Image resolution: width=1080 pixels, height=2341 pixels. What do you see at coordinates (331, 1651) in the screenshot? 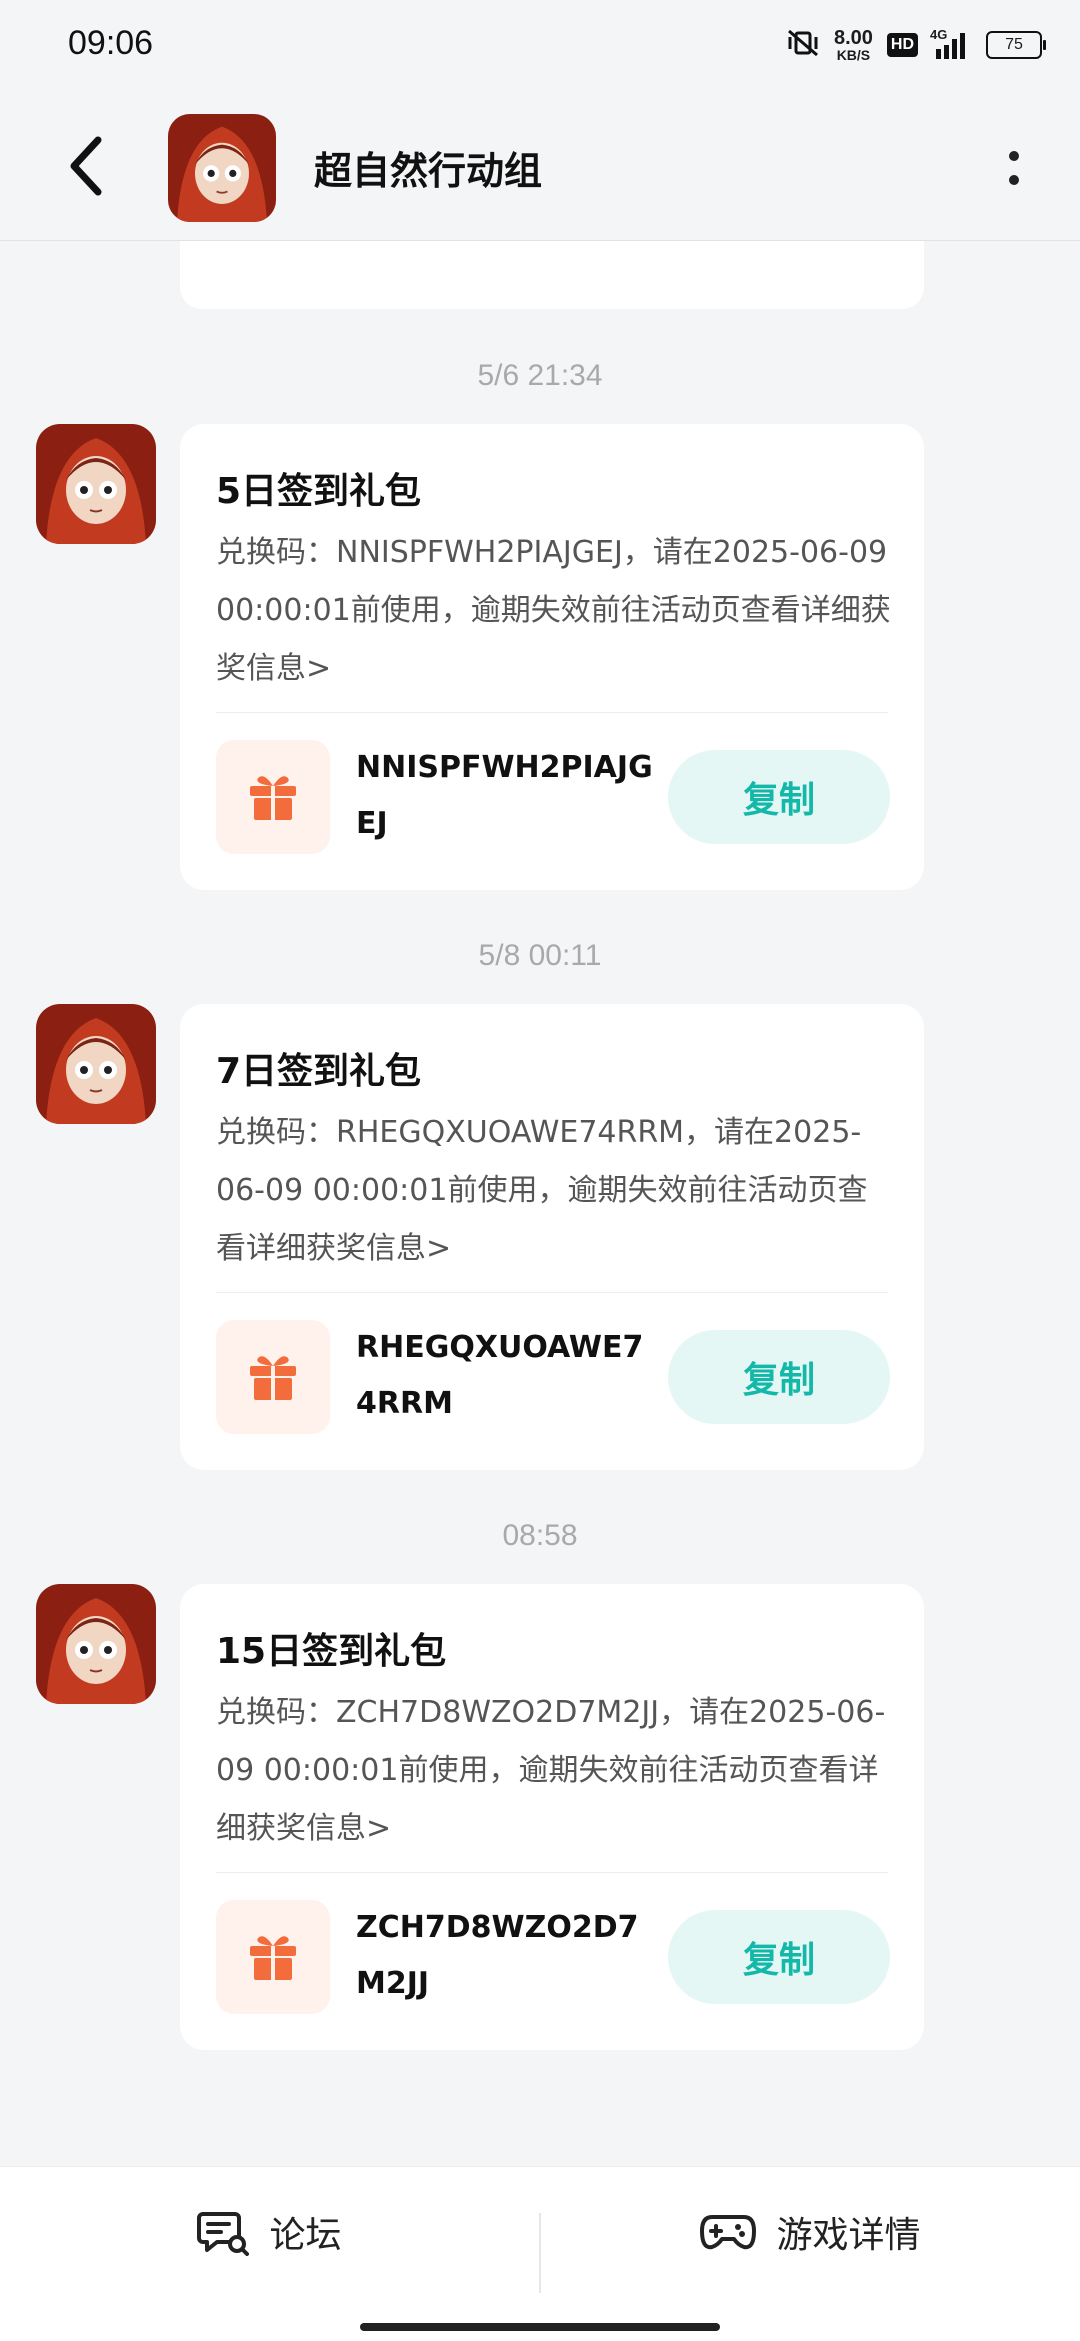
I see `card-title: 15日签到礼包` at bounding box center [331, 1651].